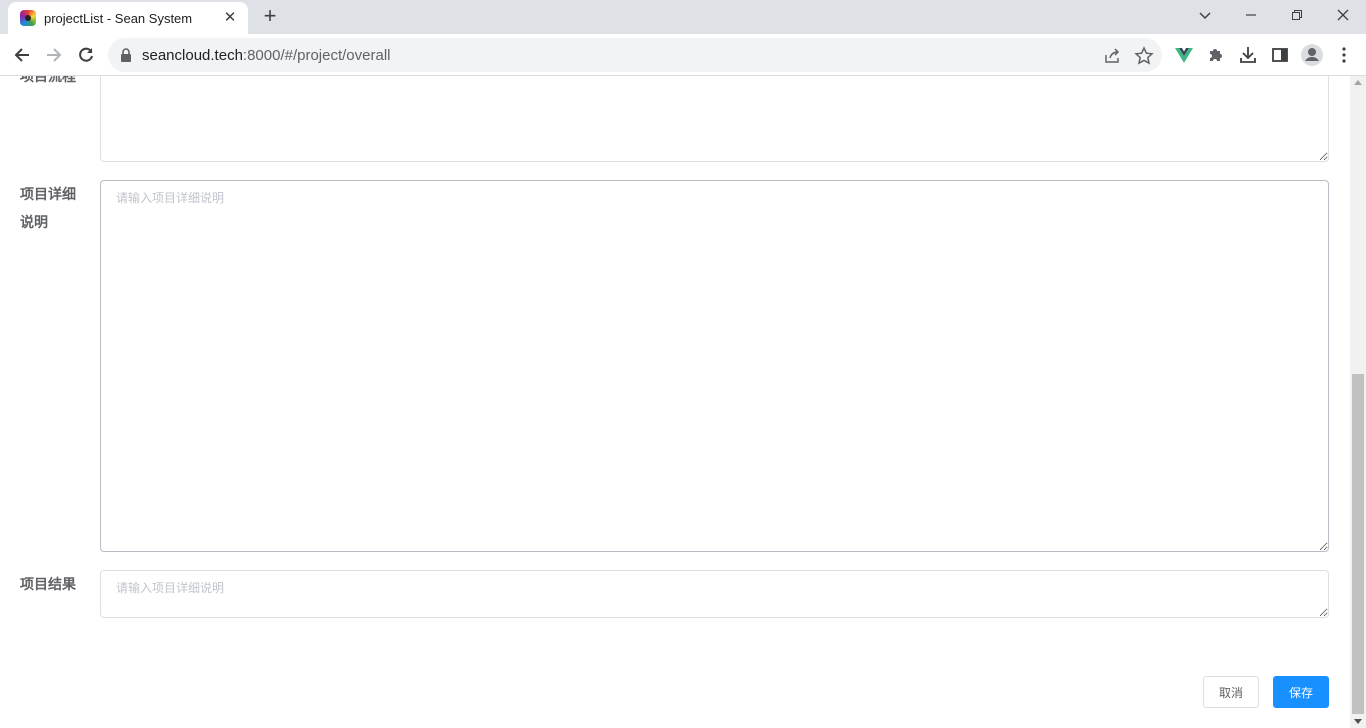 This screenshot has width=1366, height=728. I want to click on detail-label-line1: 项目详细, so click(48, 194).